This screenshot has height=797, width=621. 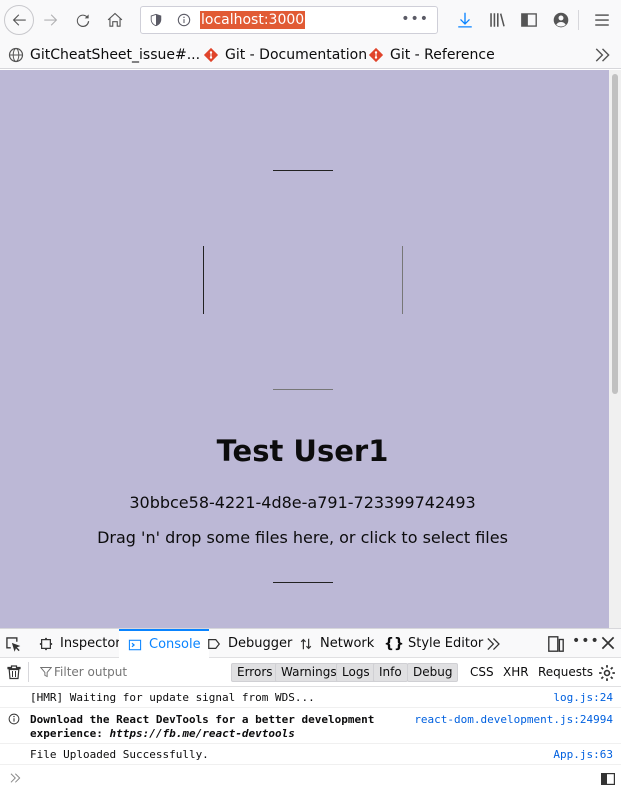 I want to click on library-icon, so click(x=497, y=20).